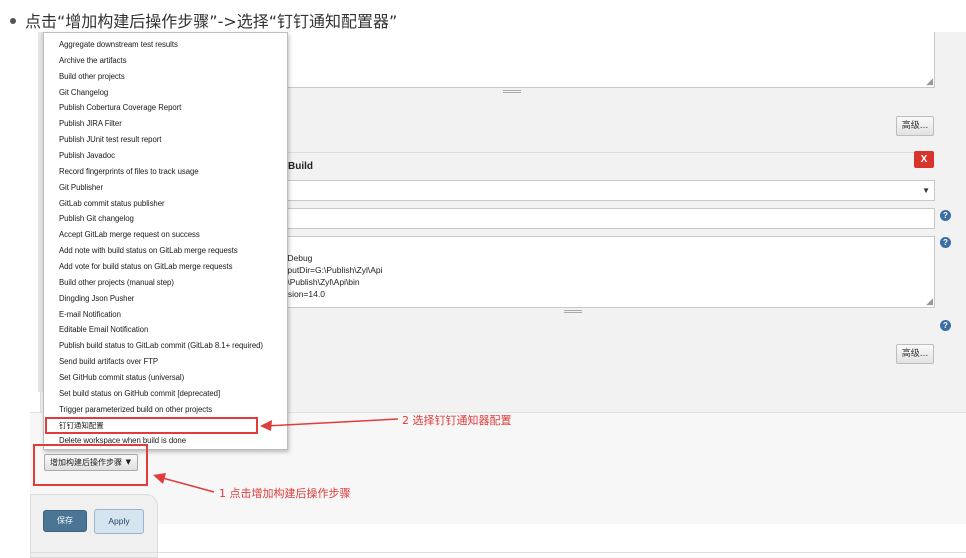 This screenshot has width=966, height=558. What do you see at coordinates (266, 425) in the screenshot?
I see `arrow-head-step2` at bounding box center [266, 425].